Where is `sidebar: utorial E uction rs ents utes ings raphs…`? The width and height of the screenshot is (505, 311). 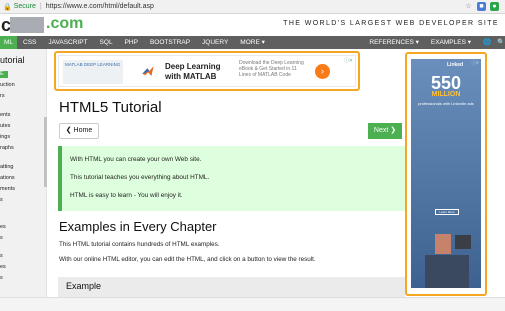 sidebar: utorial E uction rs ents utes ings raphs… is located at coordinates (23, 180).